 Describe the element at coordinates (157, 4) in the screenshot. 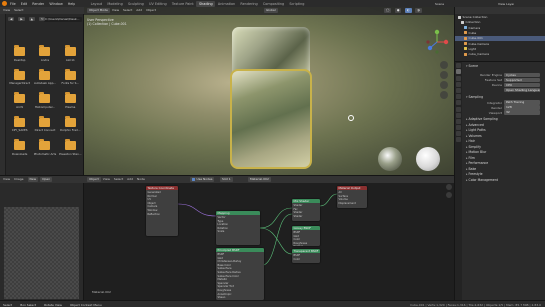

I see `tab-uv-editing: UV Editing` at that location.